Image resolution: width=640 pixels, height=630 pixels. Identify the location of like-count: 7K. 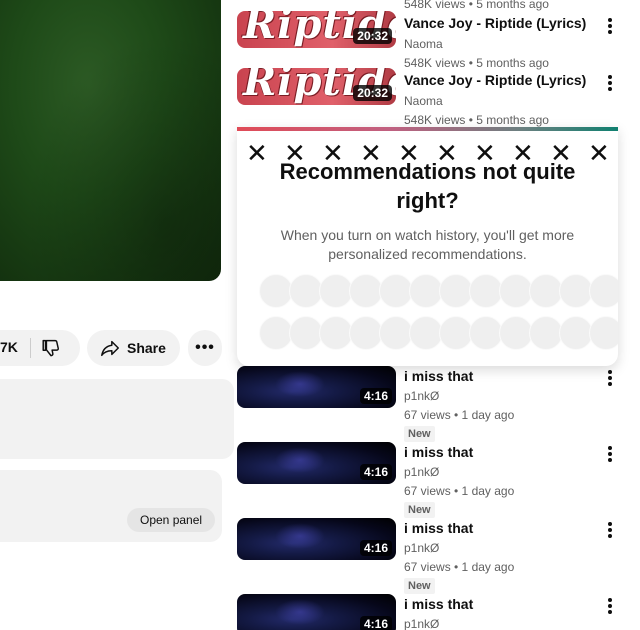
(9, 347).